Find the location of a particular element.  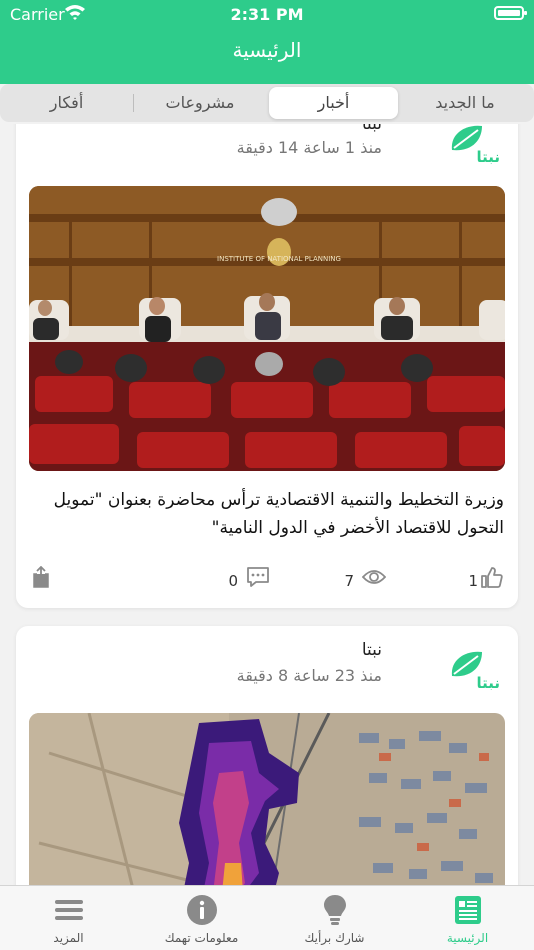

info-icon is located at coordinates (201, 910).